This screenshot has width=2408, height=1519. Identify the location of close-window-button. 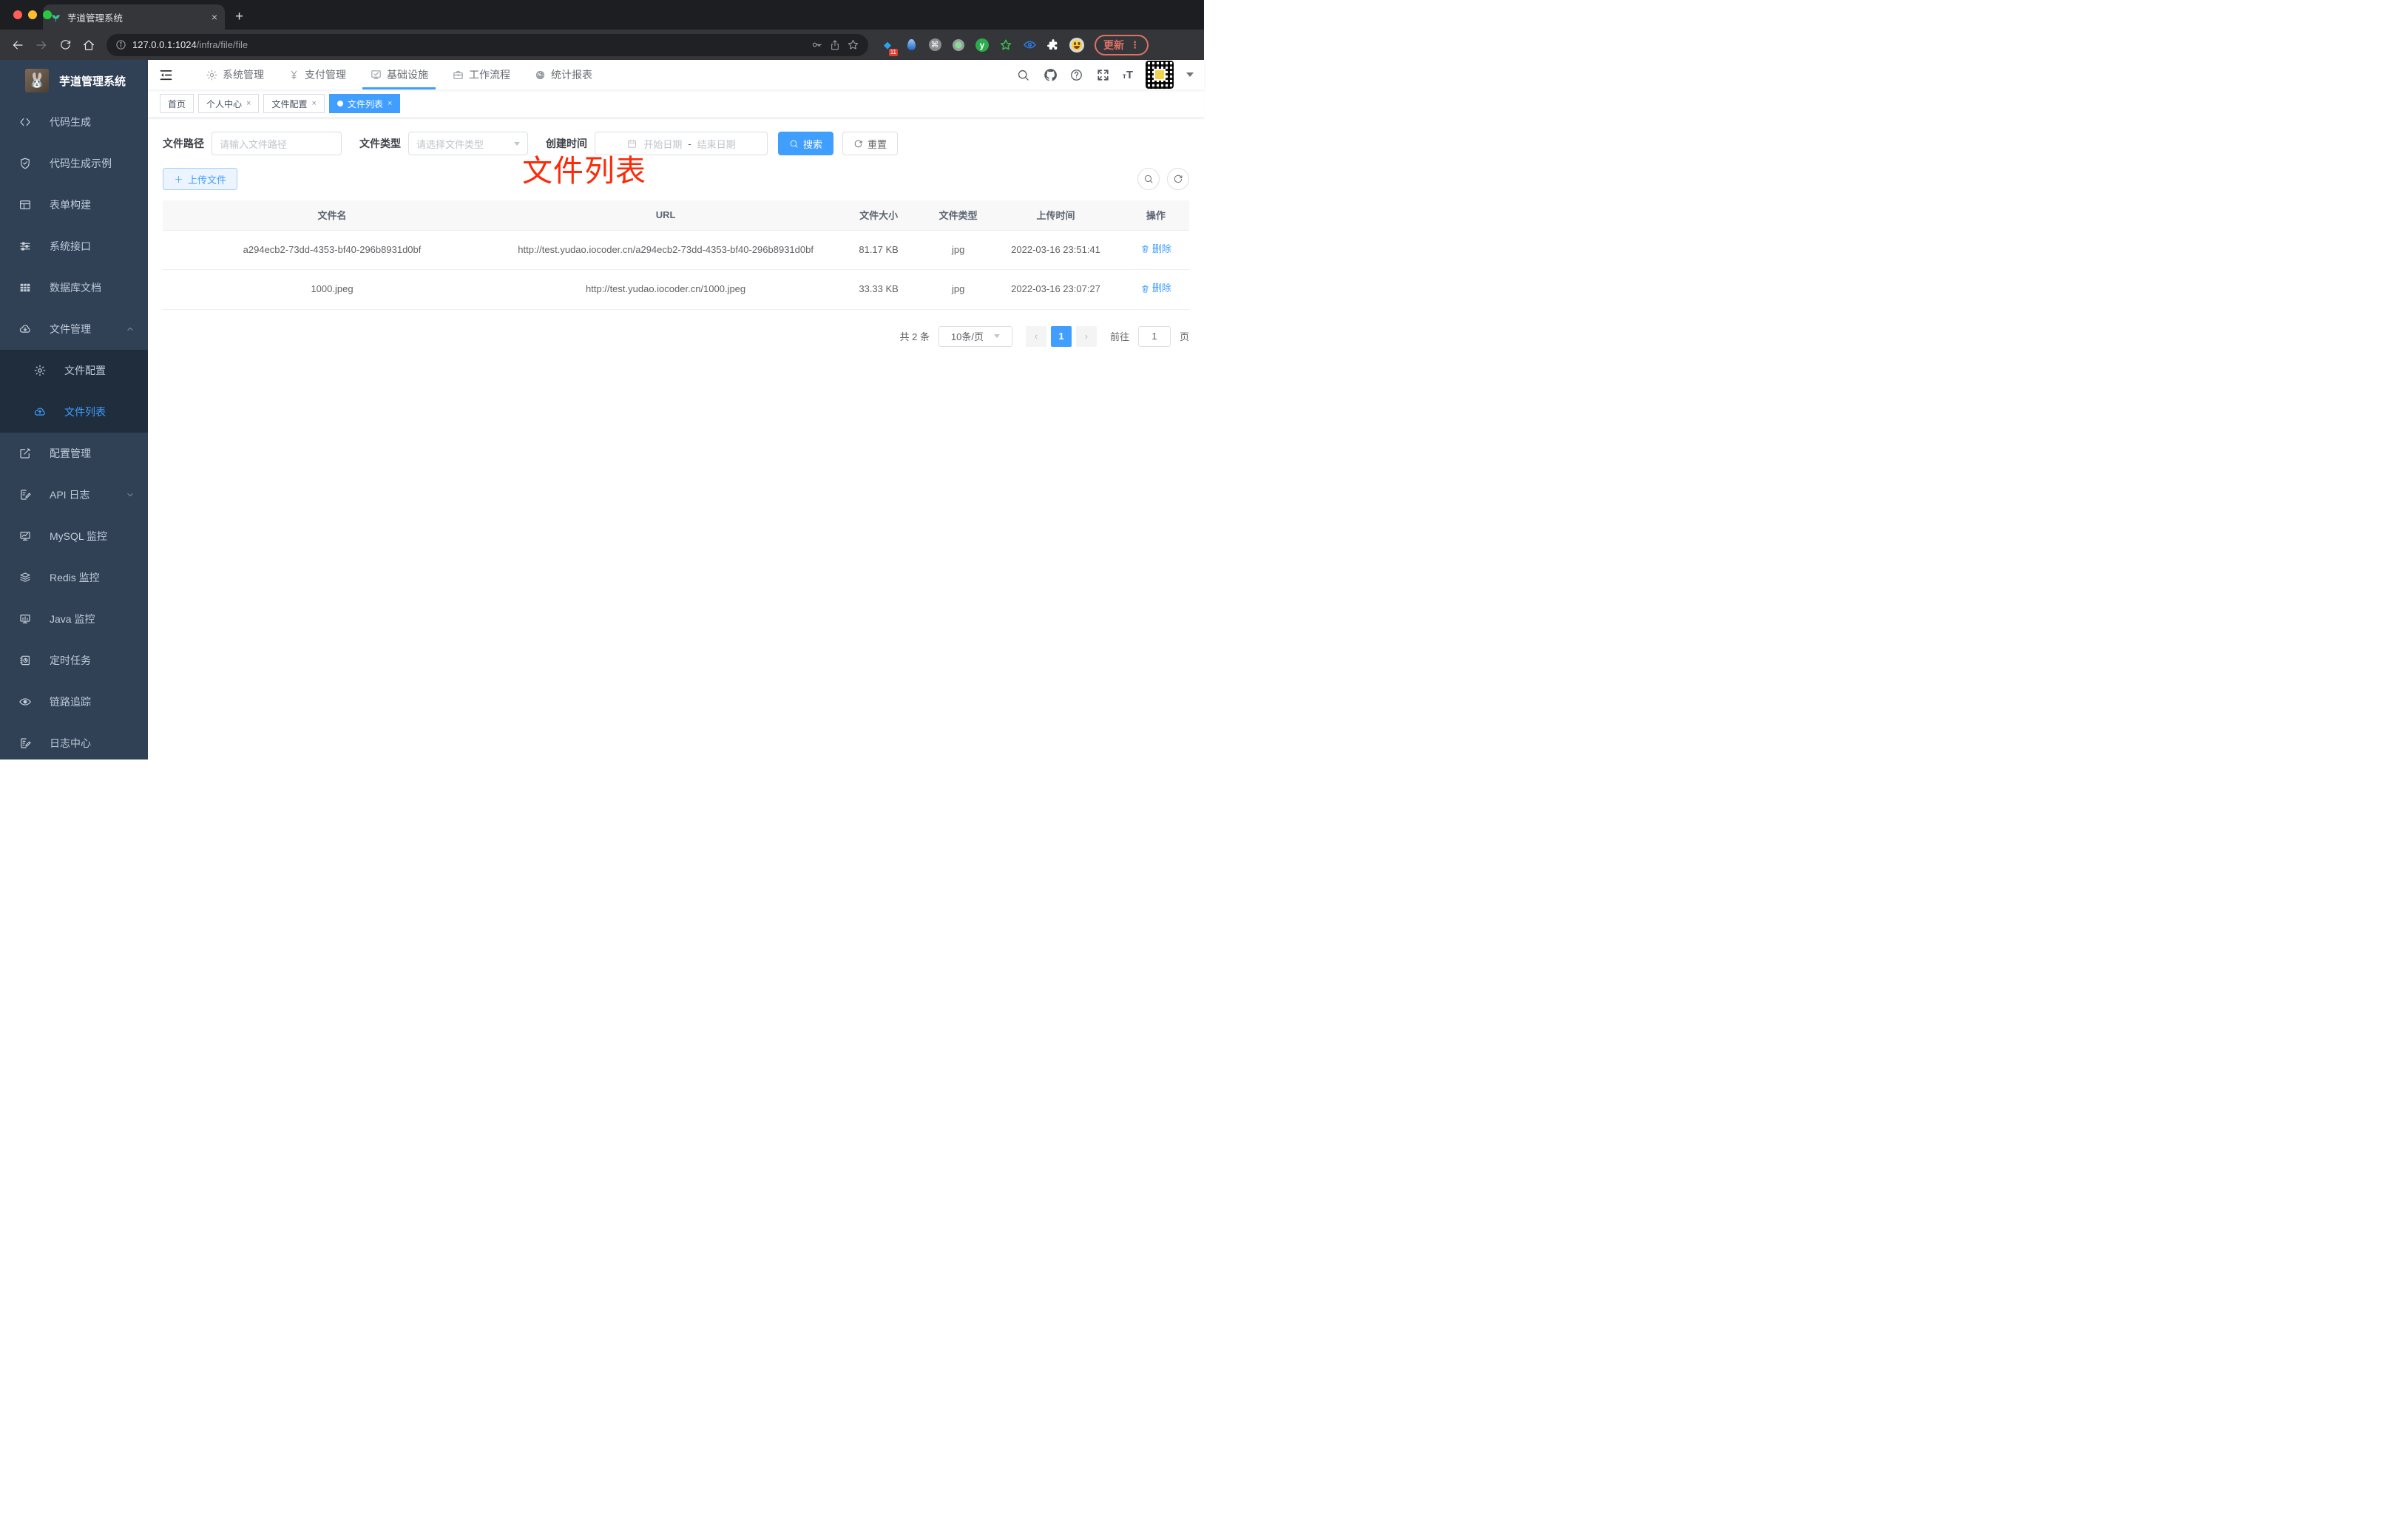
(17, 14).